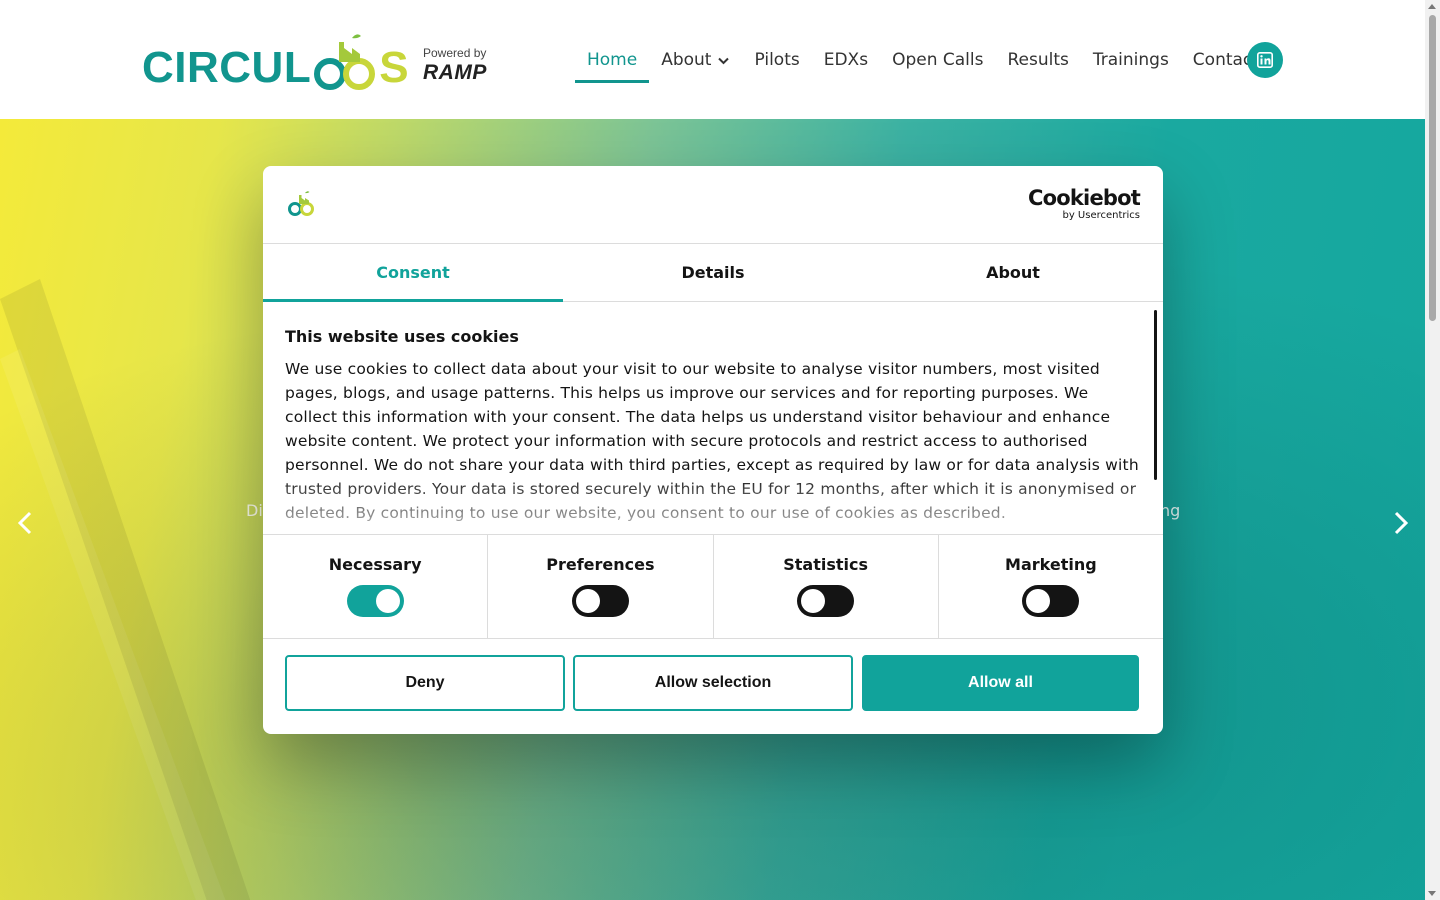 The image size is (1440, 900). I want to click on deny-button: Deny, so click(425, 683).